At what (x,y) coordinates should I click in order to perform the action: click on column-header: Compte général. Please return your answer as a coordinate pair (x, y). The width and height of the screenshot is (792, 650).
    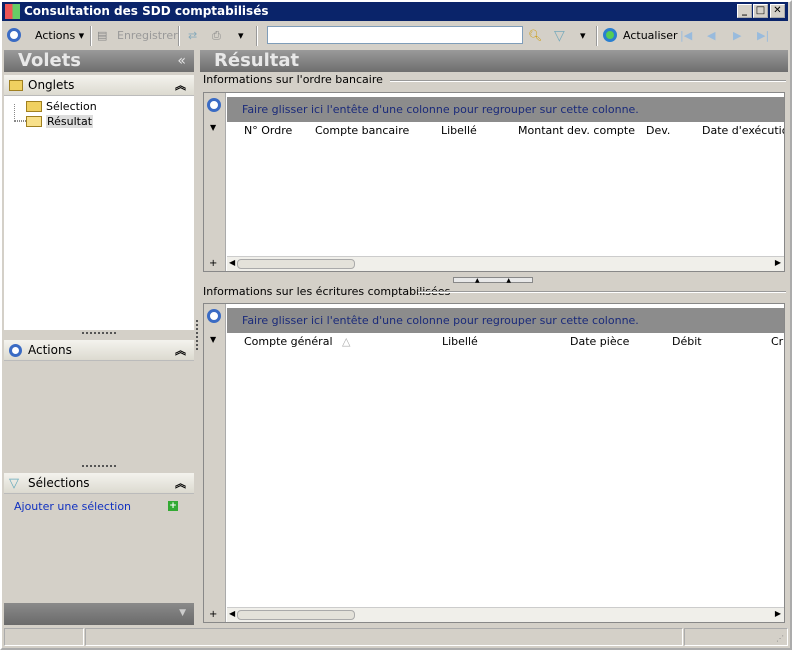
    Looking at the image, I should click on (288, 341).